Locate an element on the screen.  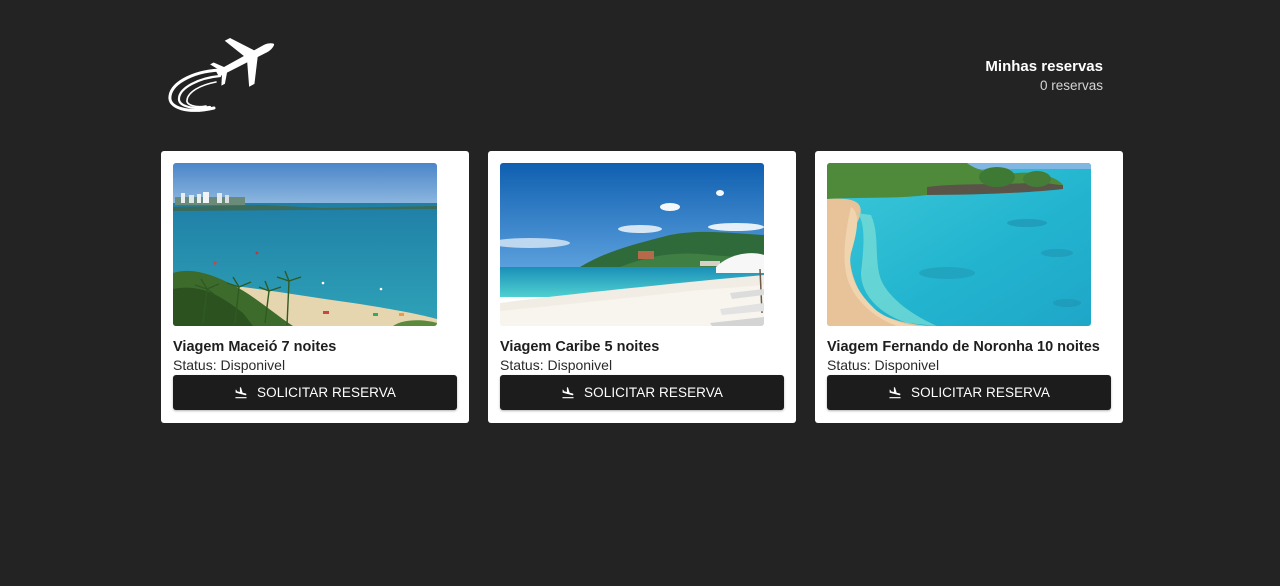
my-reservations-link: Minhas reservas 0 reservas is located at coordinates (1044, 77).